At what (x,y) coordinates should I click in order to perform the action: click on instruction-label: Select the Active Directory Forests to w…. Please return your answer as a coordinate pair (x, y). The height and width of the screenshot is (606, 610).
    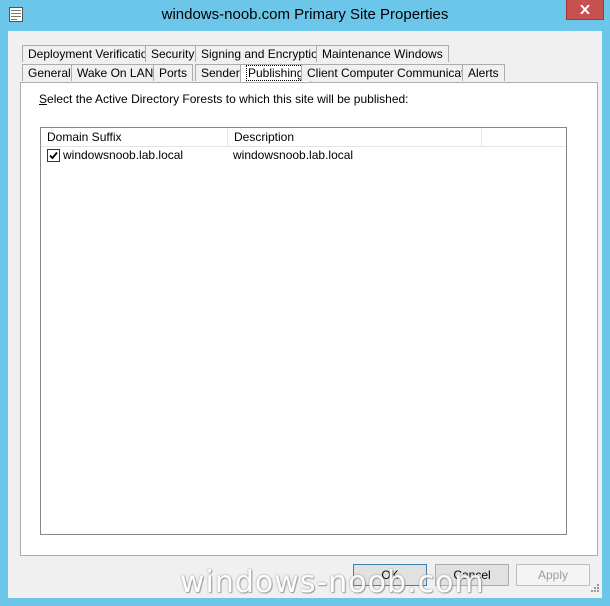
    Looking at the image, I should click on (224, 99).